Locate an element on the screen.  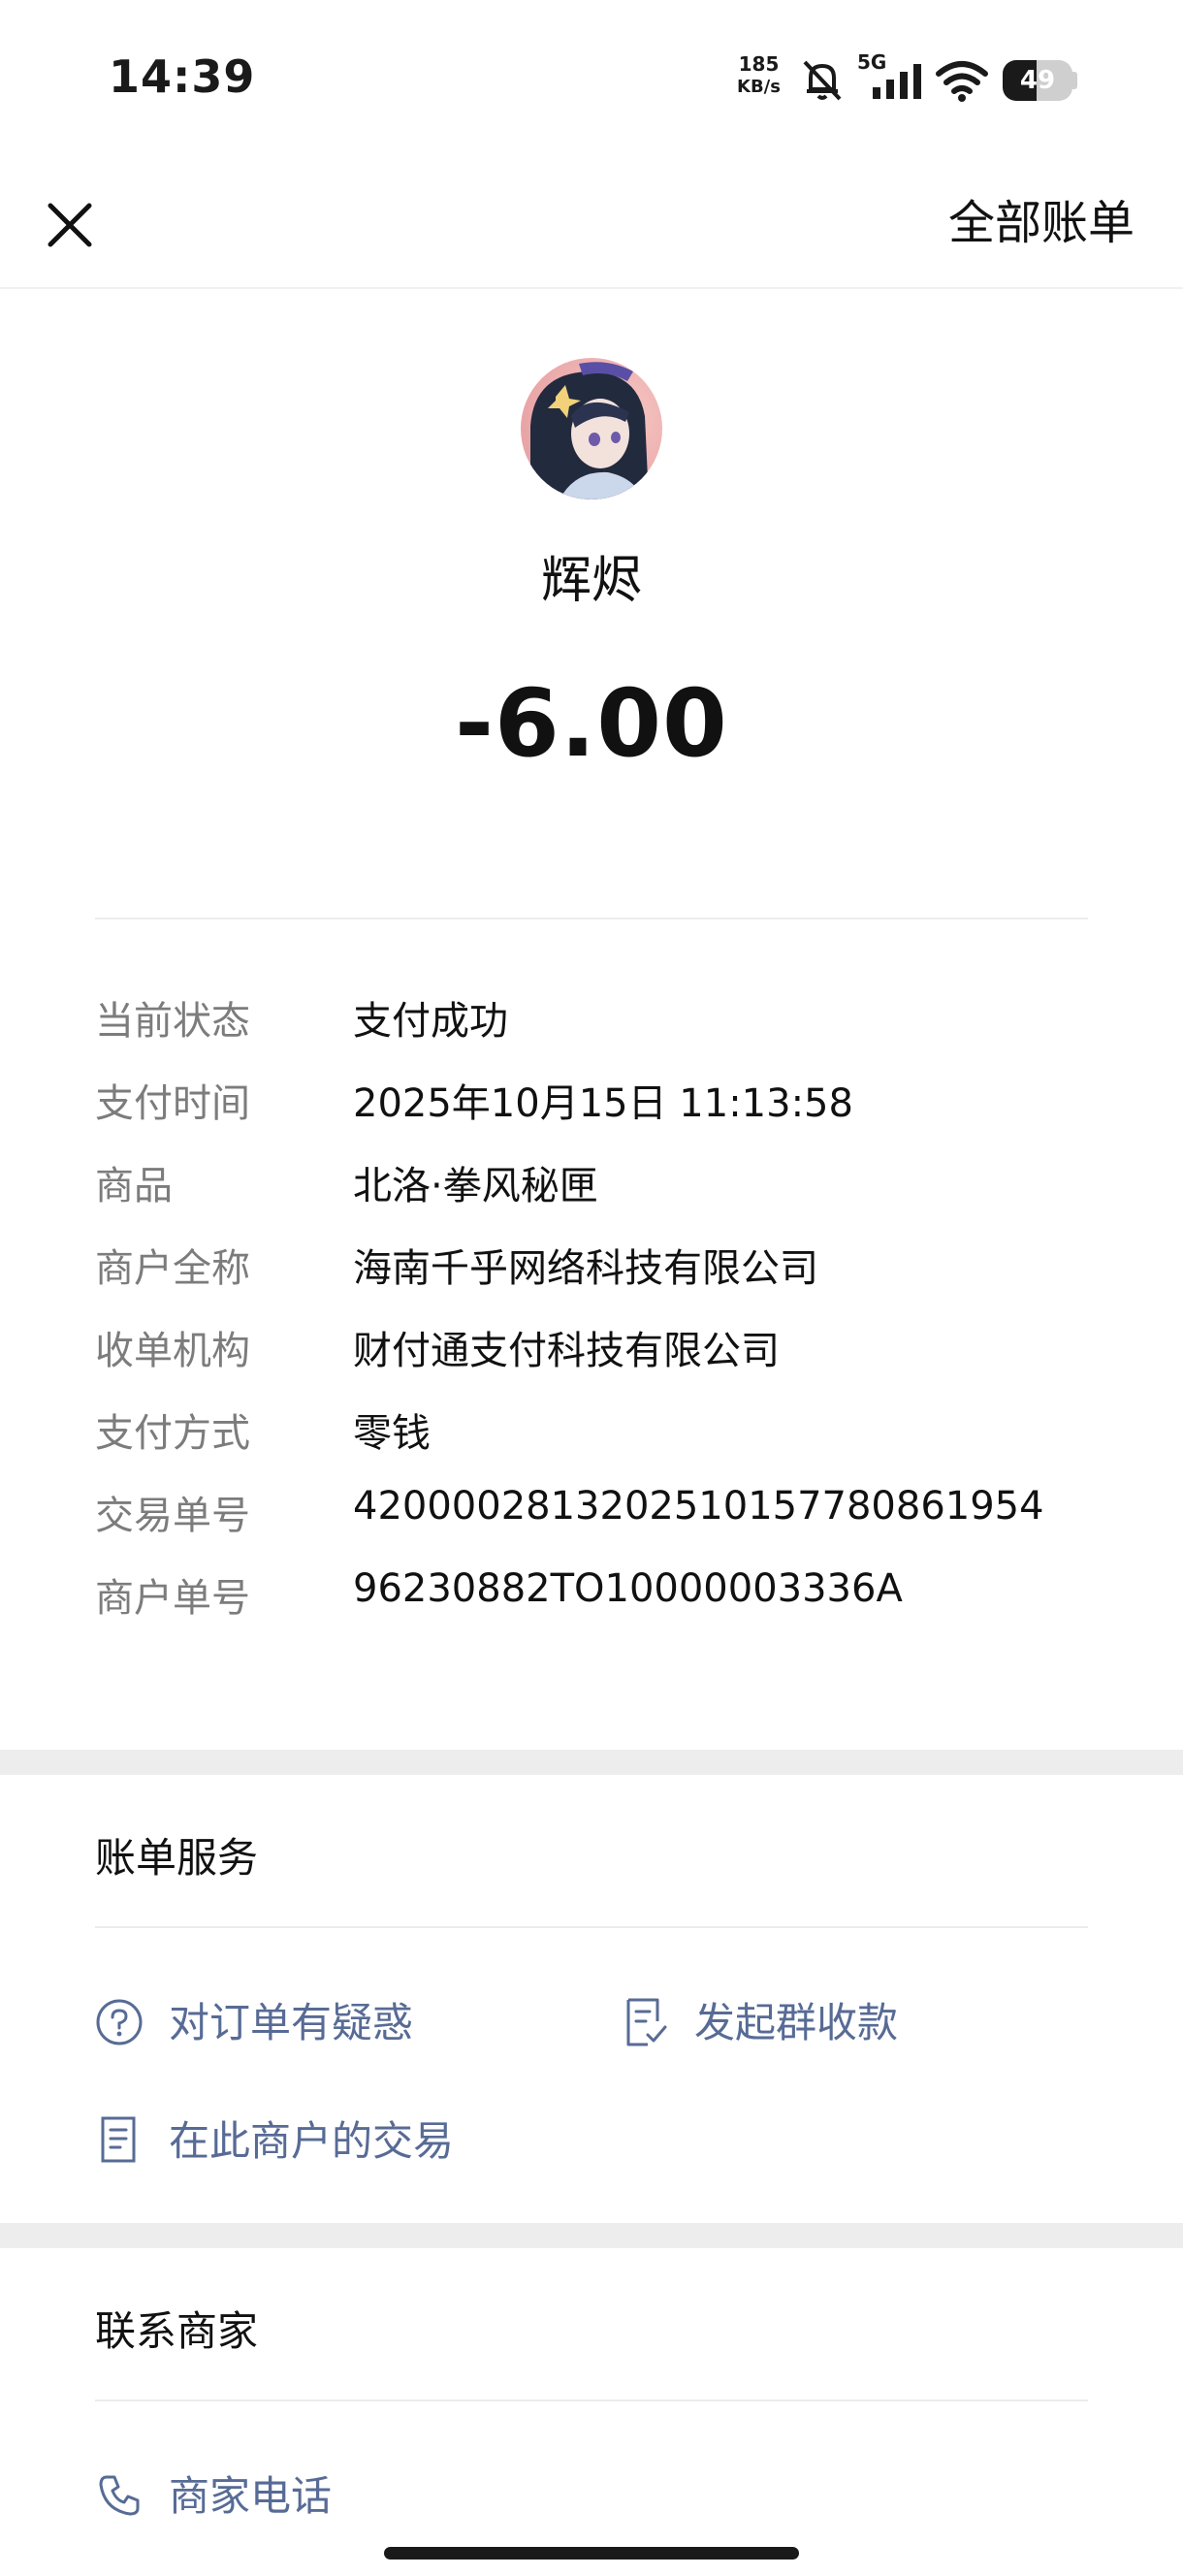
contact-merchant-title: 联系商家 is located at coordinates (177, 2331).